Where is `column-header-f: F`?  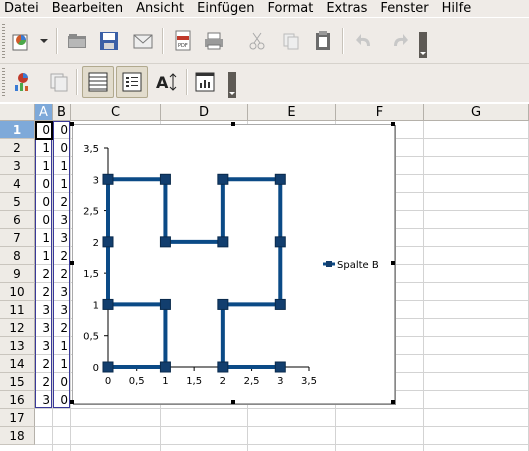 column-header-f: F is located at coordinates (380, 112).